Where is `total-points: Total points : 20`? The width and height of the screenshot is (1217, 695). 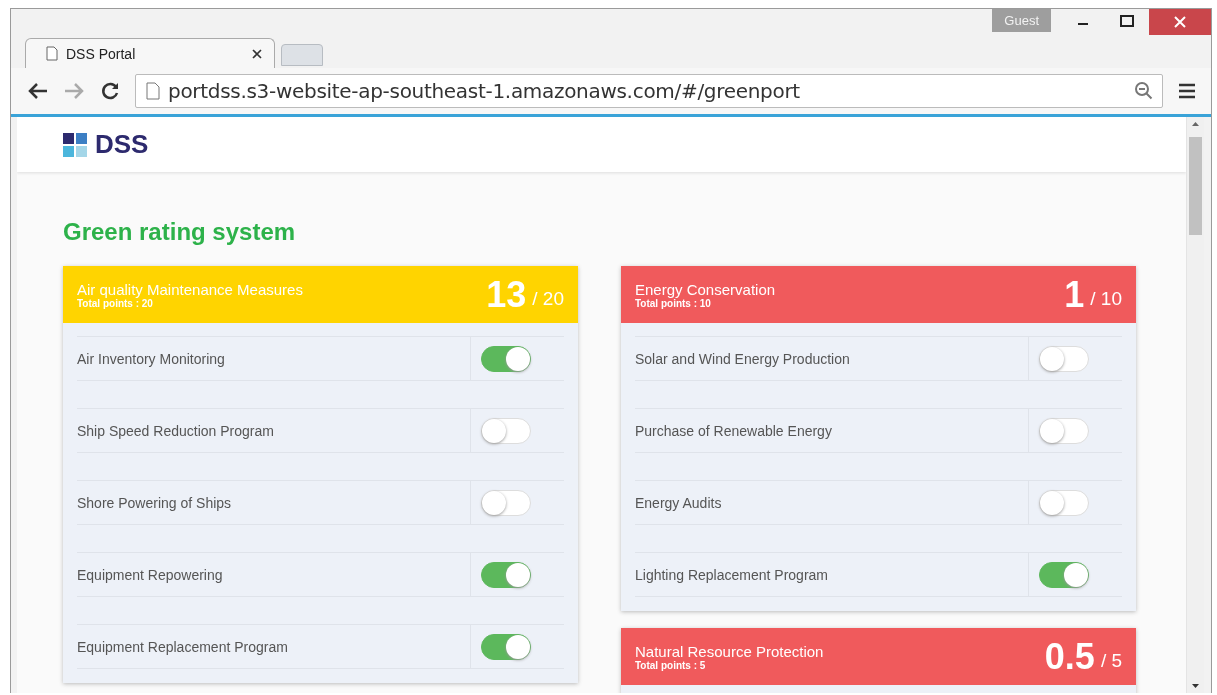 total-points: Total points : 20 is located at coordinates (115, 303).